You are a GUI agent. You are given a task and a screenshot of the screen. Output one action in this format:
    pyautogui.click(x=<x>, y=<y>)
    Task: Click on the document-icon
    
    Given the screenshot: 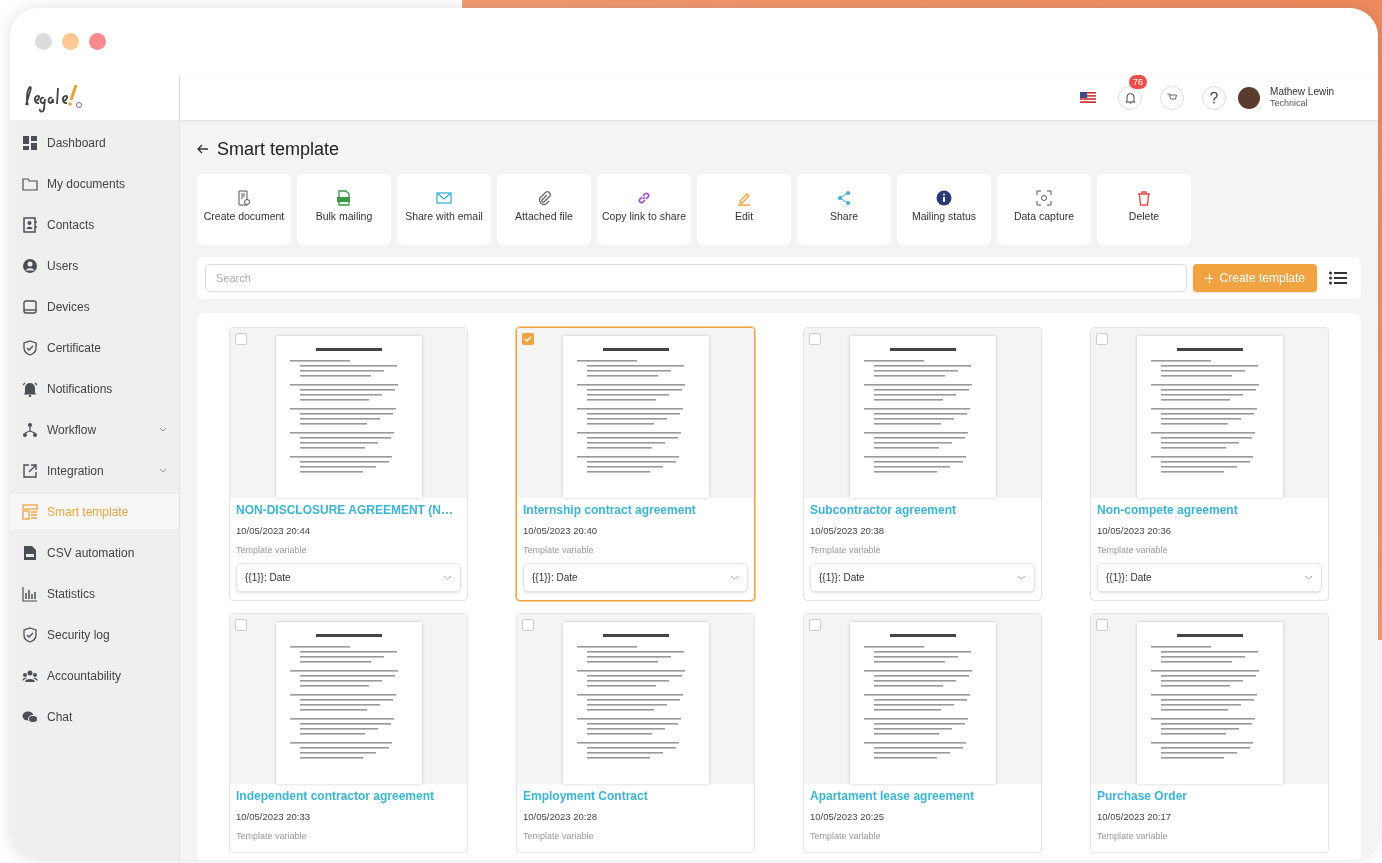 What is the action you would take?
    pyautogui.click(x=244, y=198)
    